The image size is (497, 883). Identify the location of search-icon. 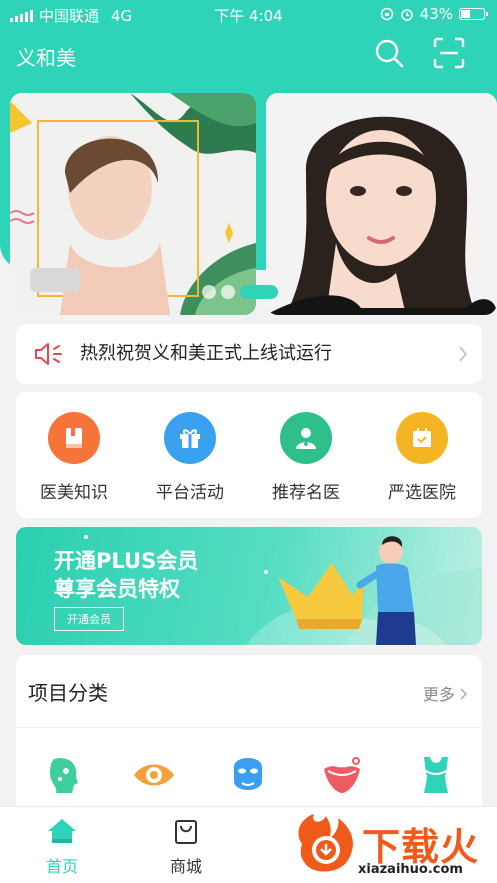
(389, 53).